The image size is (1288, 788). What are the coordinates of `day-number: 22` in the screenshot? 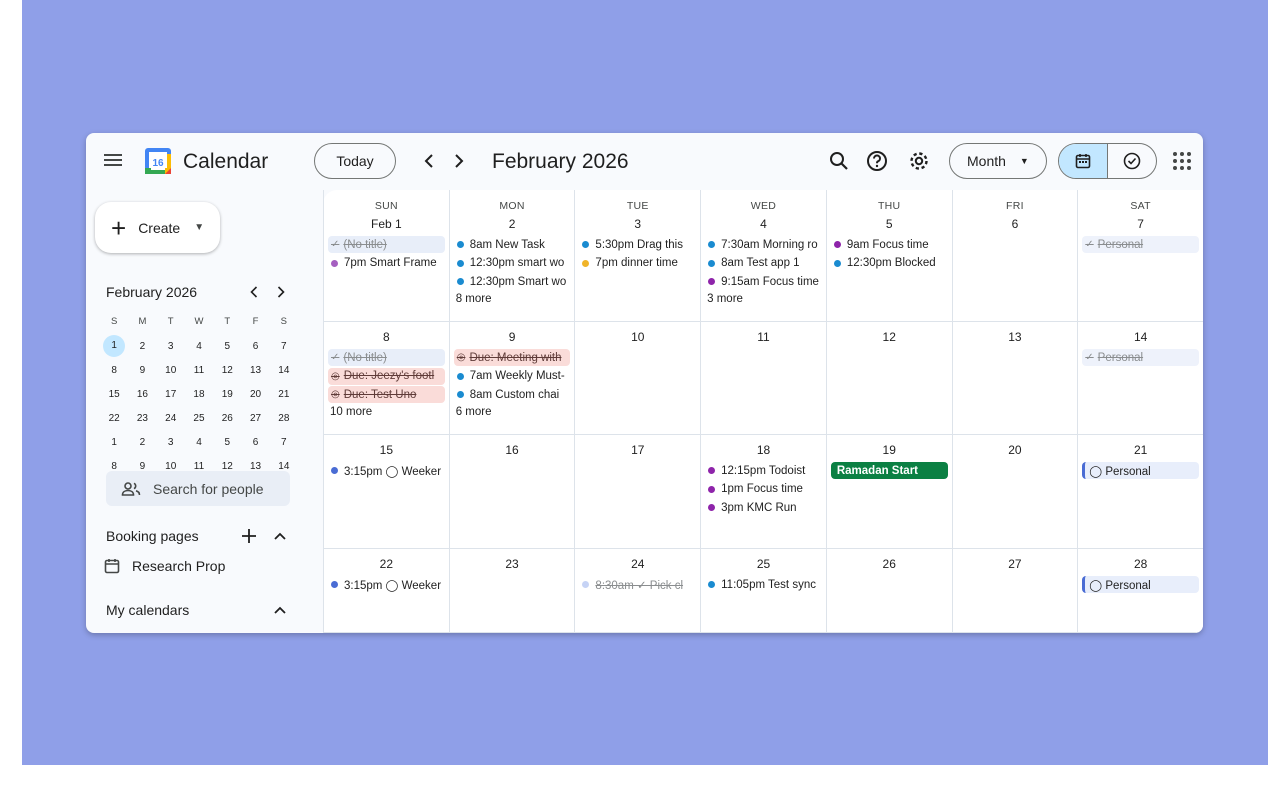 It's located at (386, 564).